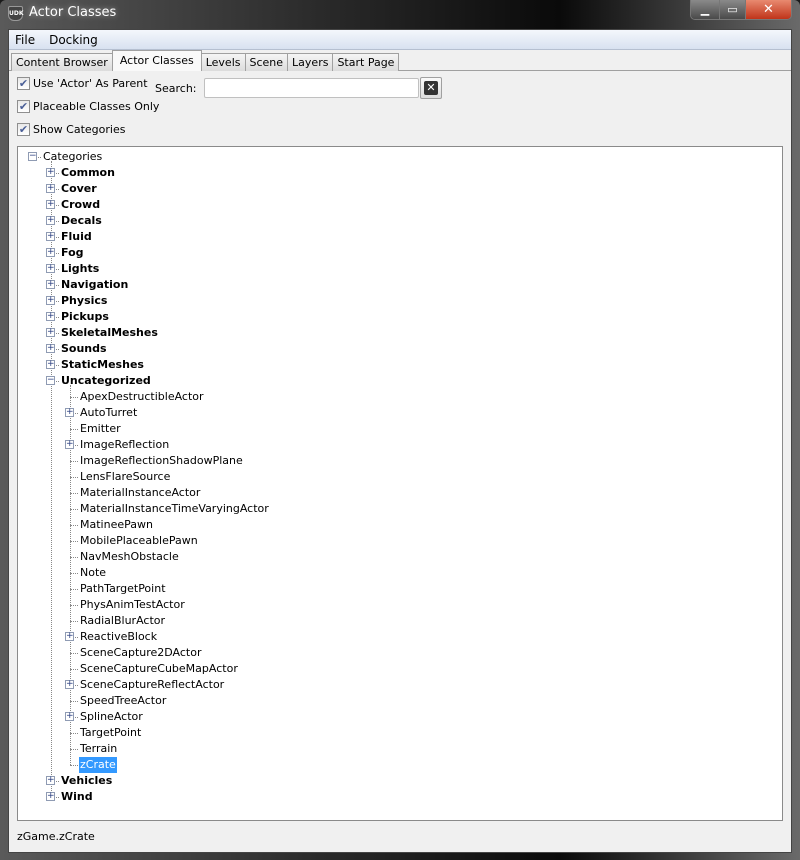 The height and width of the screenshot is (860, 800). Describe the element at coordinates (125, 477) in the screenshot. I see `tree-item: LensFlareSource` at that location.